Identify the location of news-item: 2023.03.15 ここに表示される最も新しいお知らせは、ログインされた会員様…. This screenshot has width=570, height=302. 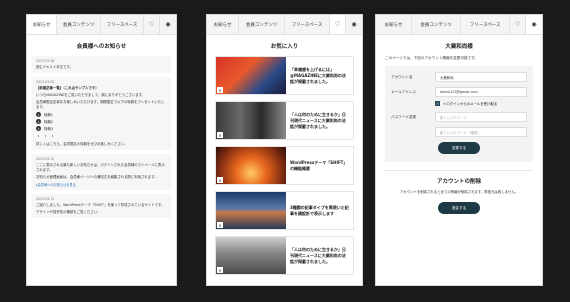
(101, 172).